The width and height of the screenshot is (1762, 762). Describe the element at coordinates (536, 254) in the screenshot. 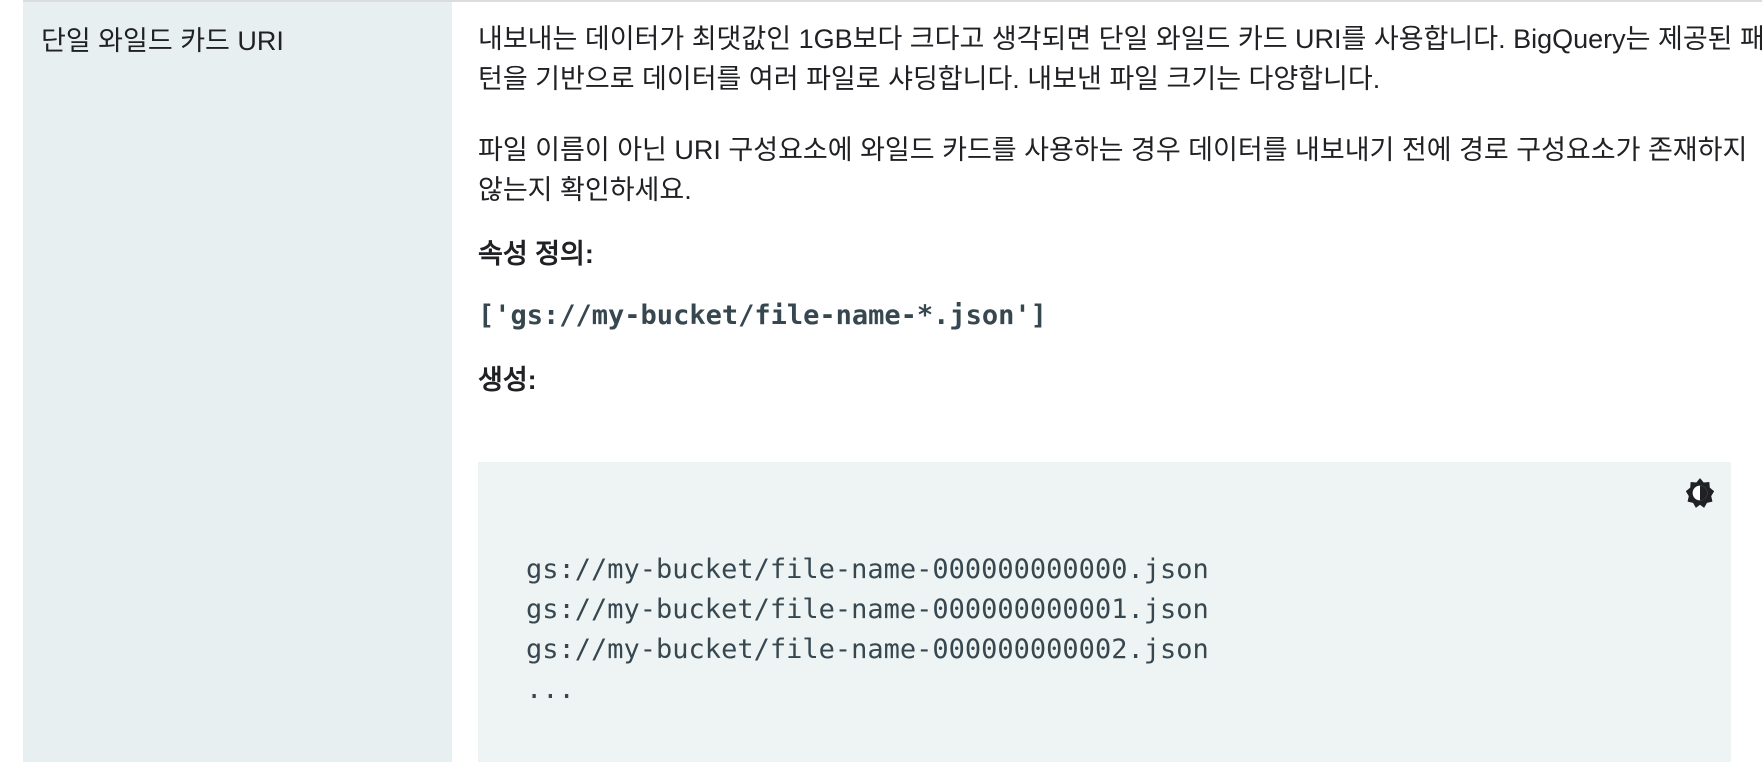

I see `property-definition-label: 속성 정의:` at that location.